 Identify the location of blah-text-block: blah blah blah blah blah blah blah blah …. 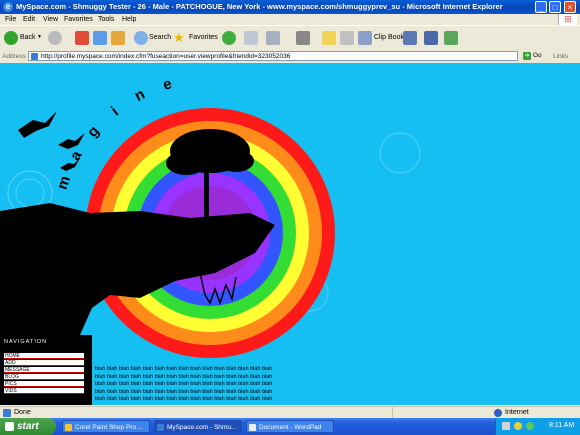
(205, 385).